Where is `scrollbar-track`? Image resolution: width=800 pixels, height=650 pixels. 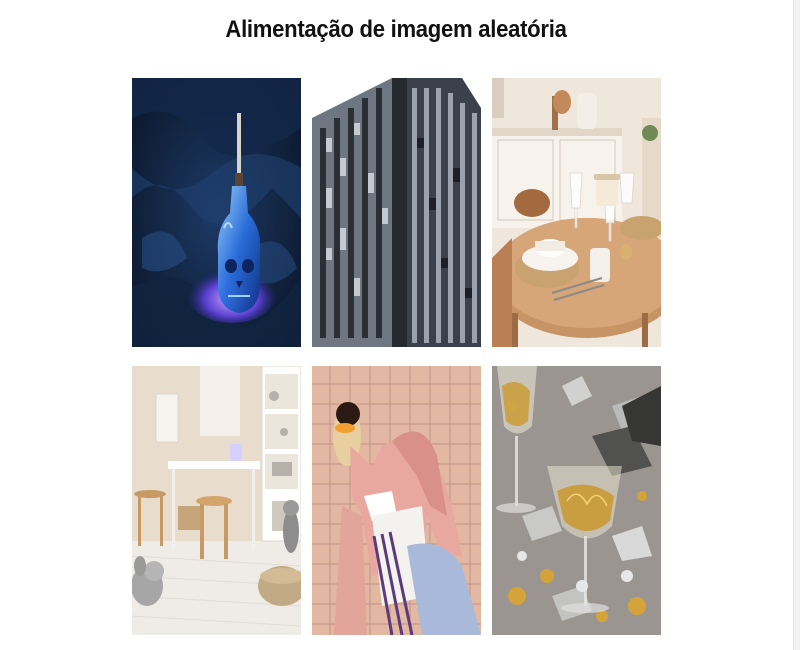
scrollbar-track is located at coordinates (796, 325).